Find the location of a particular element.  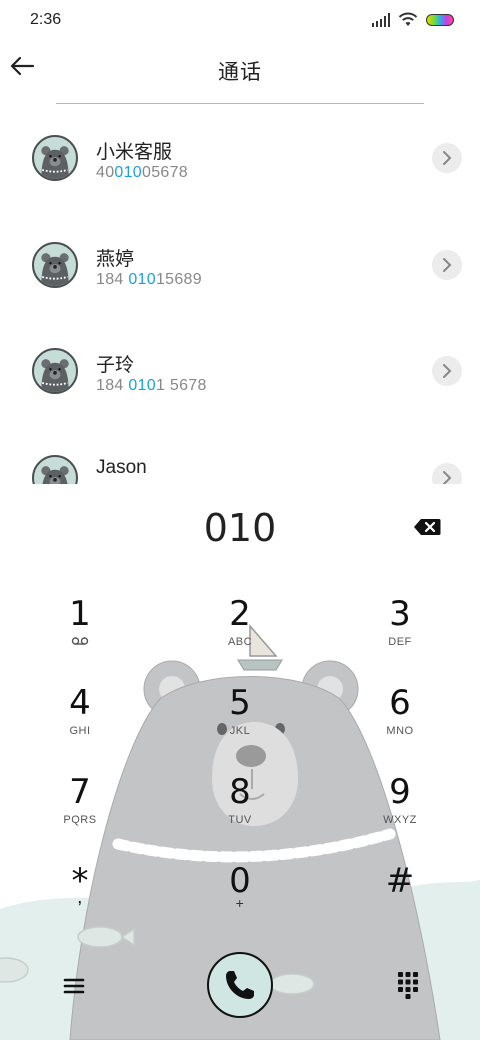

keypad-icon is located at coordinates (408, 985).